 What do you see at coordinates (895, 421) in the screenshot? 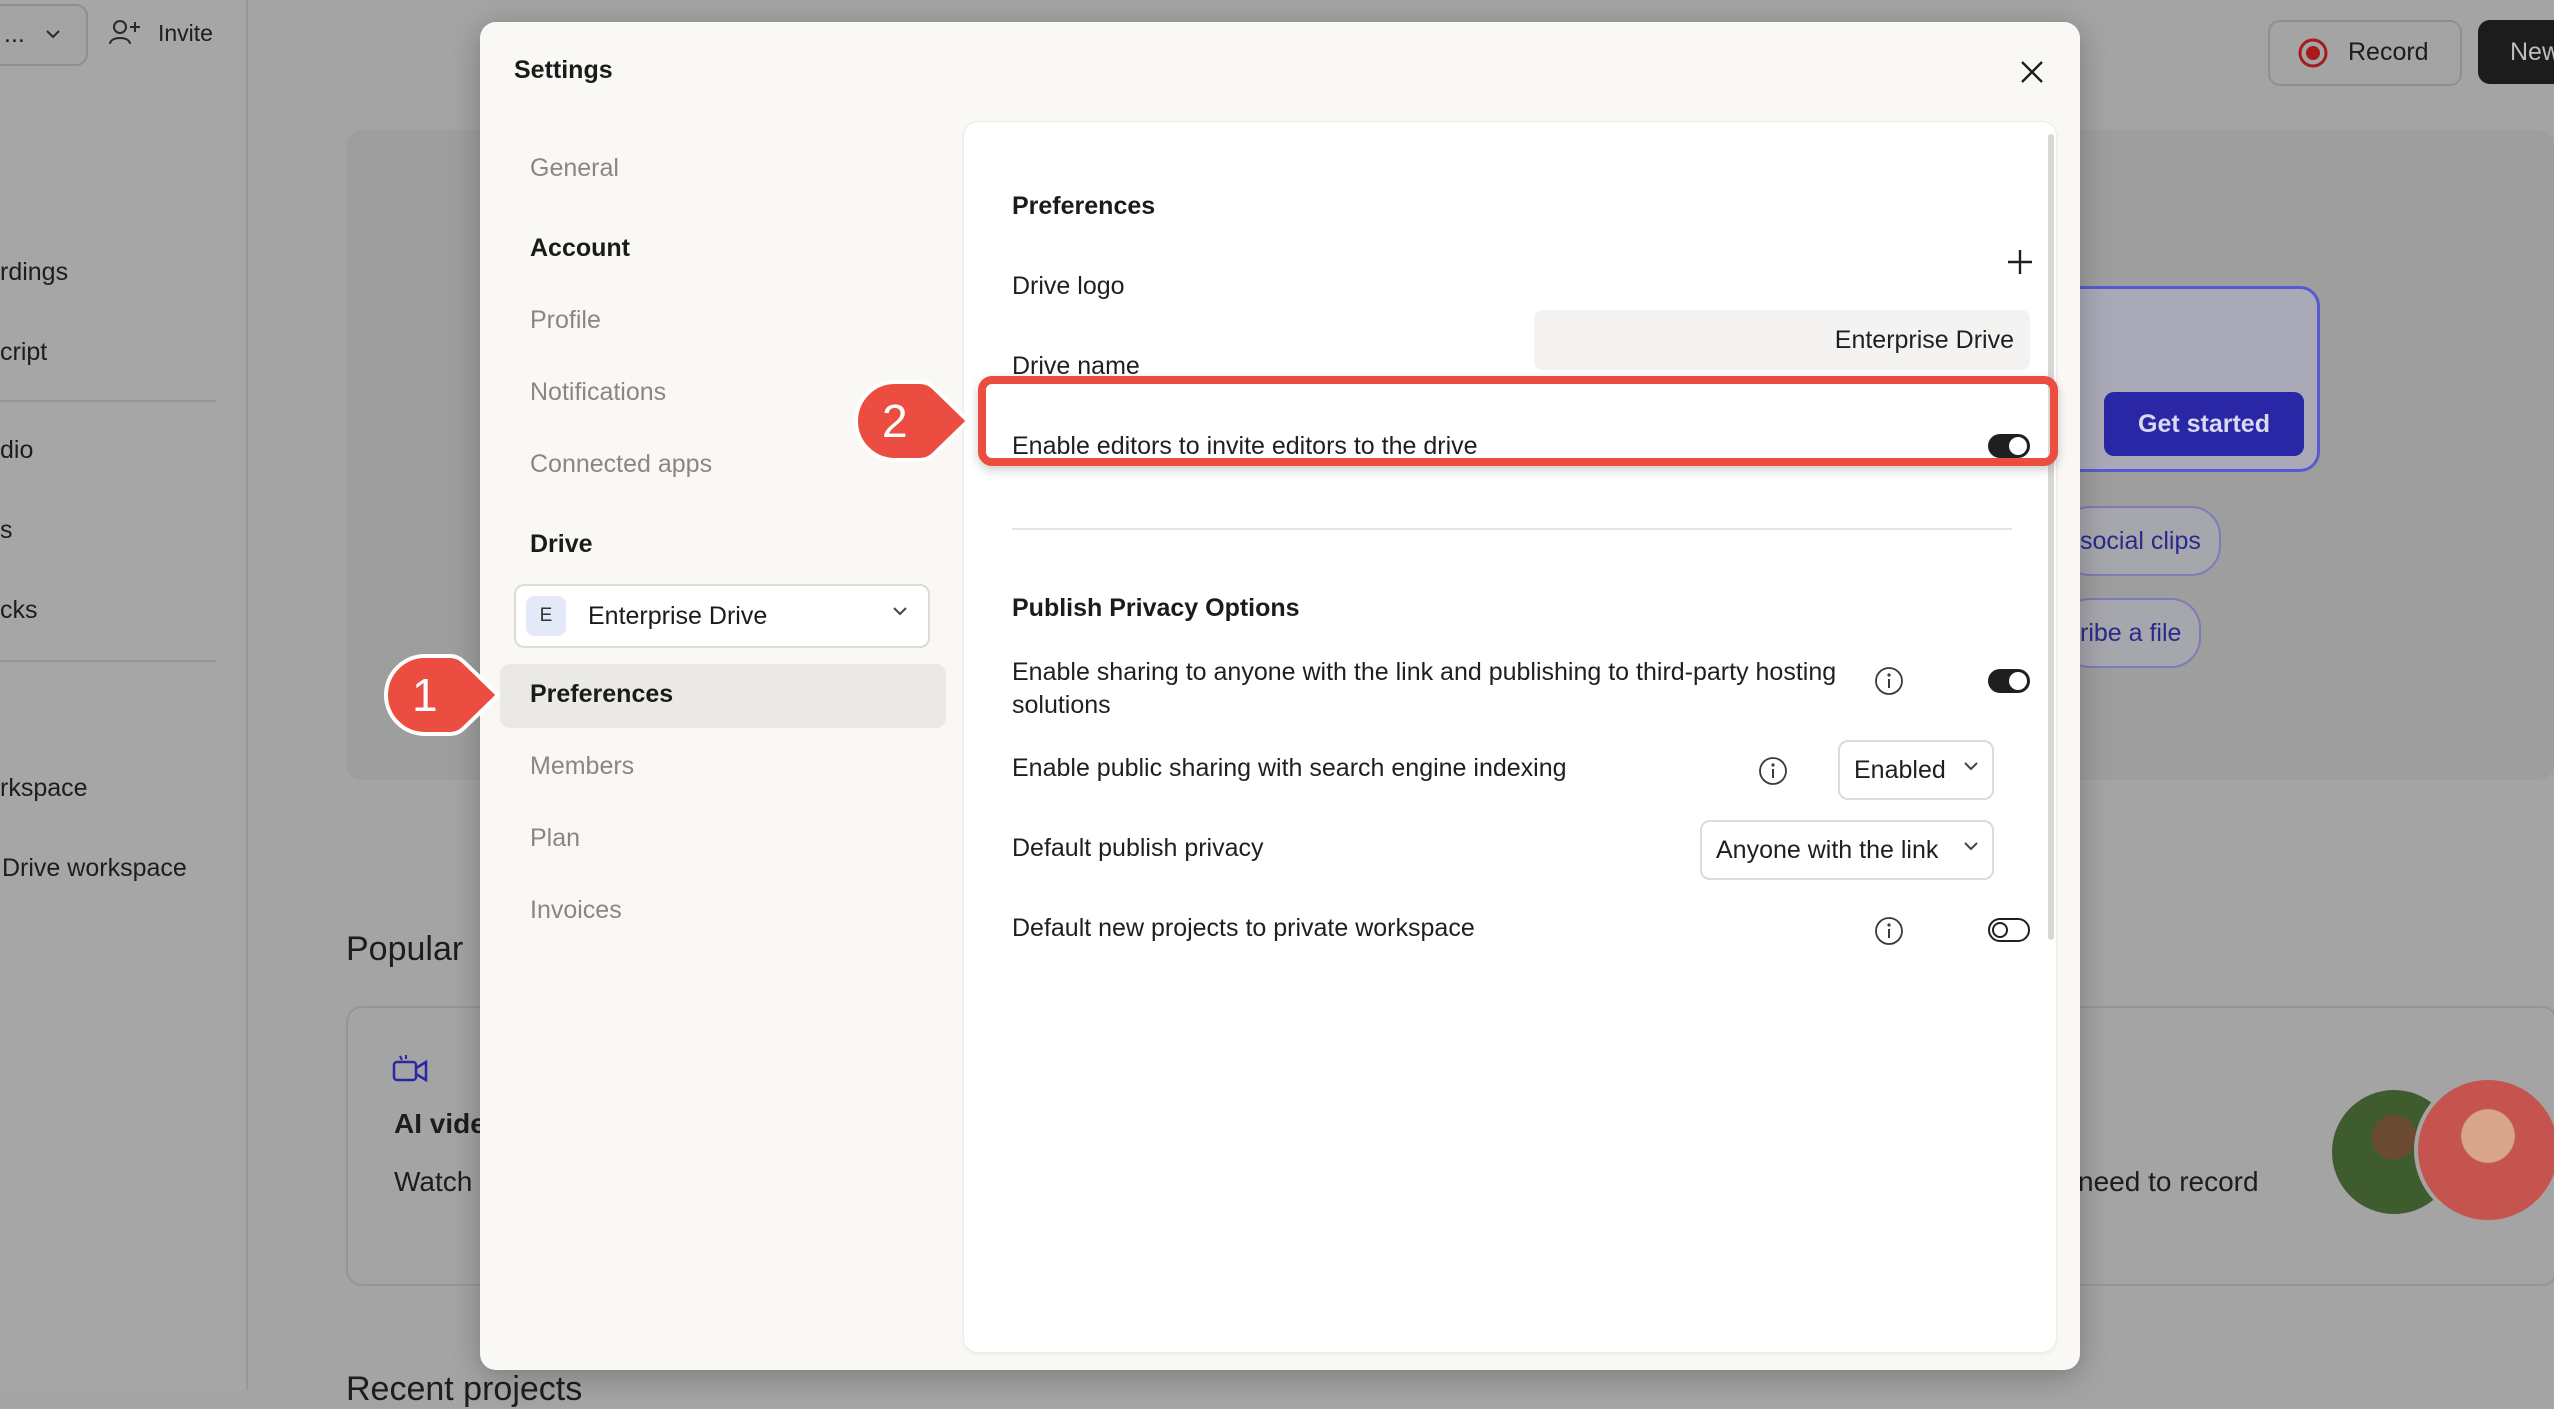
I see `annotation-number-2: 2` at bounding box center [895, 421].